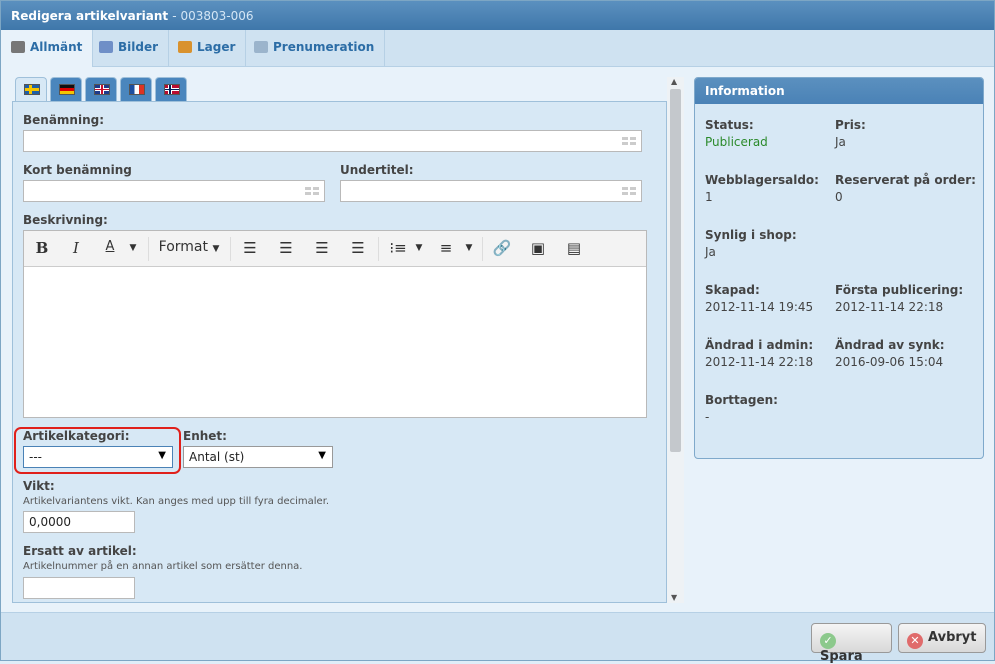  Describe the element at coordinates (707, 417) in the screenshot. I see `borttagen-value: -` at that location.